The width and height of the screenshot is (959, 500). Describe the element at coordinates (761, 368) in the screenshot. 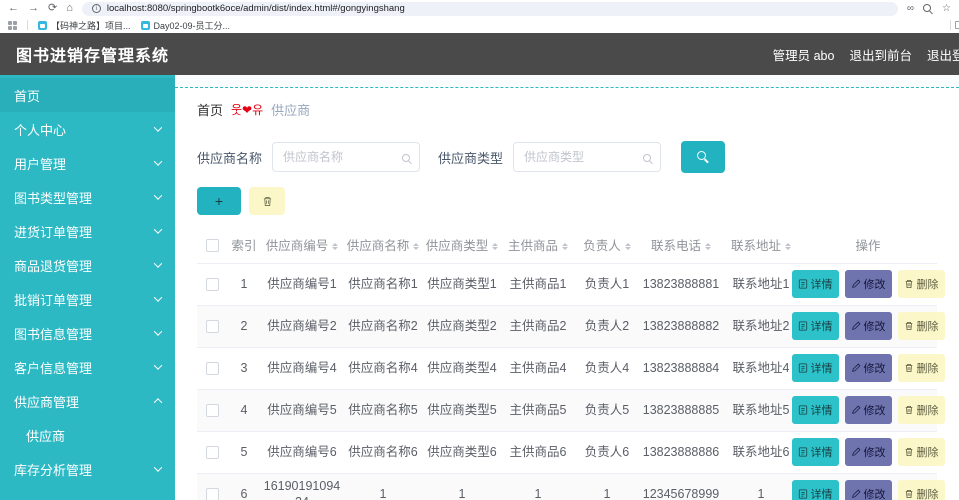

I see `cell-address: 联系地址4` at that location.